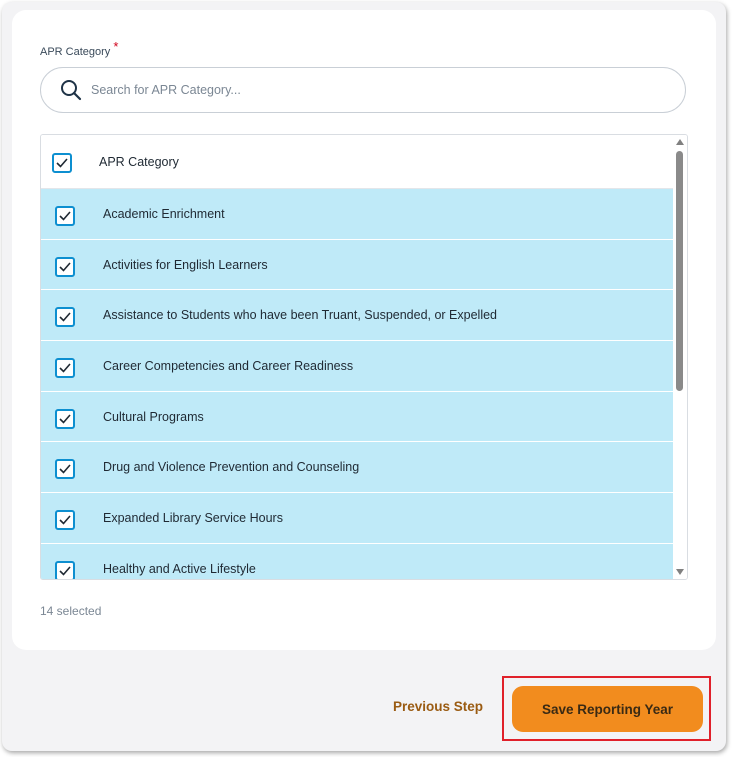 This screenshot has width=732, height=757. What do you see at coordinates (438, 706) in the screenshot?
I see `previous-step-button: Previous Step` at bounding box center [438, 706].